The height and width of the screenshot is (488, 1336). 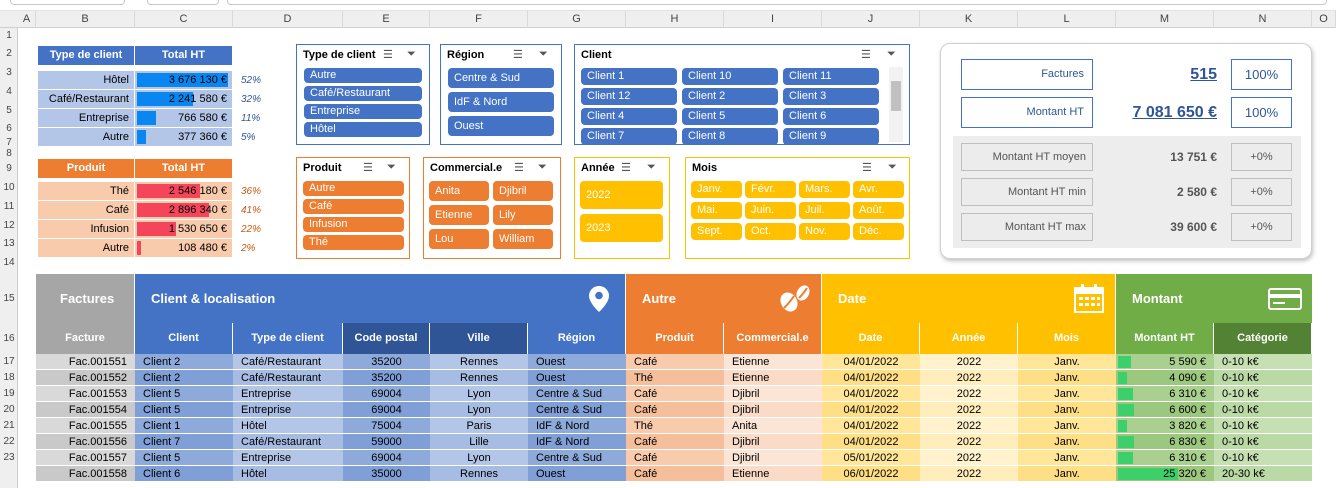 What do you see at coordinates (501, 78) in the screenshot?
I see `slicer-item: Centre & Sud` at bounding box center [501, 78].